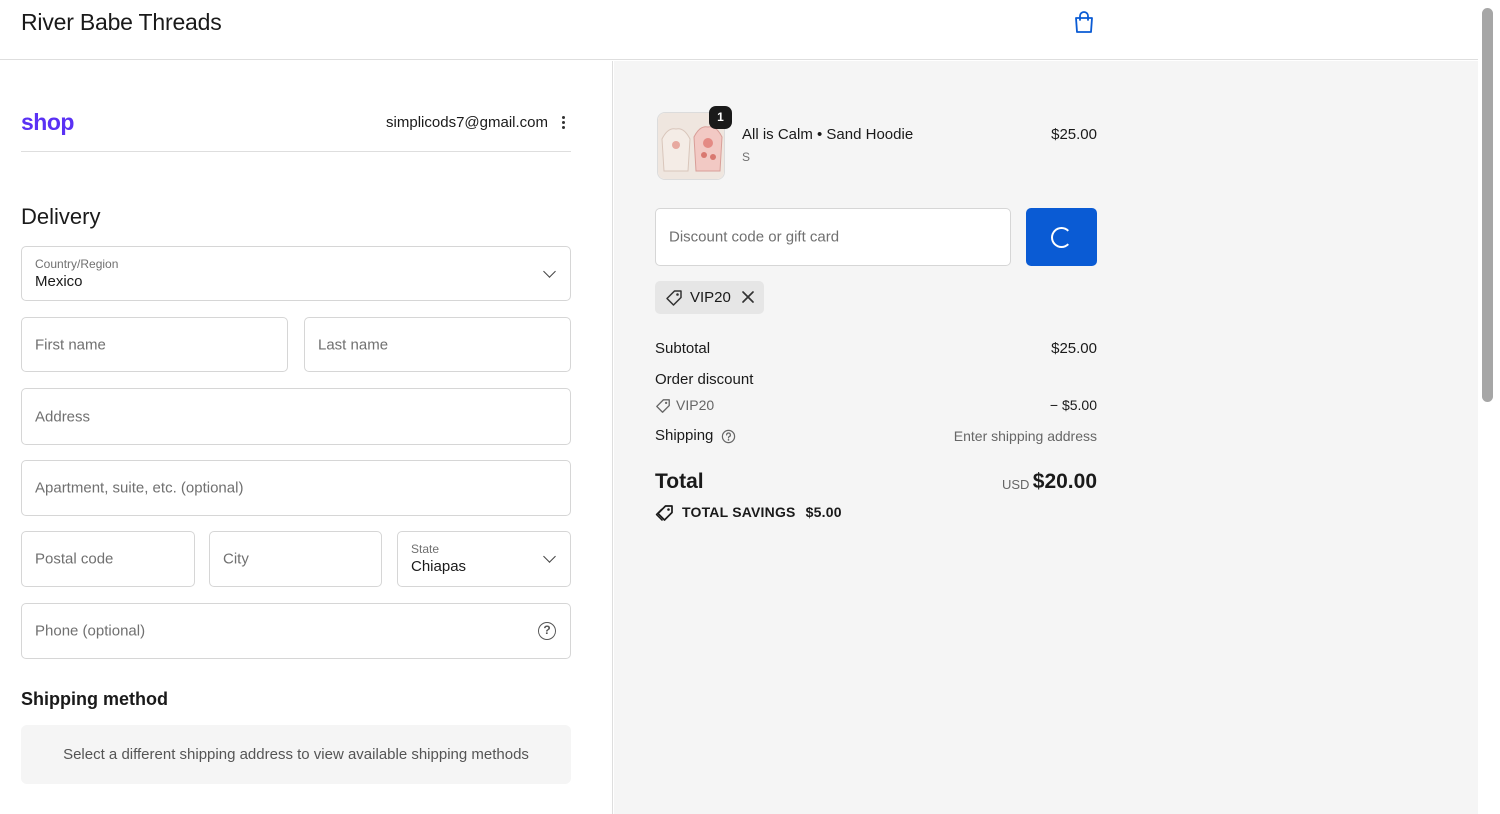 The width and height of the screenshot is (1500, 814). I want to click on total-value: $20.00, so click(1064, 481).